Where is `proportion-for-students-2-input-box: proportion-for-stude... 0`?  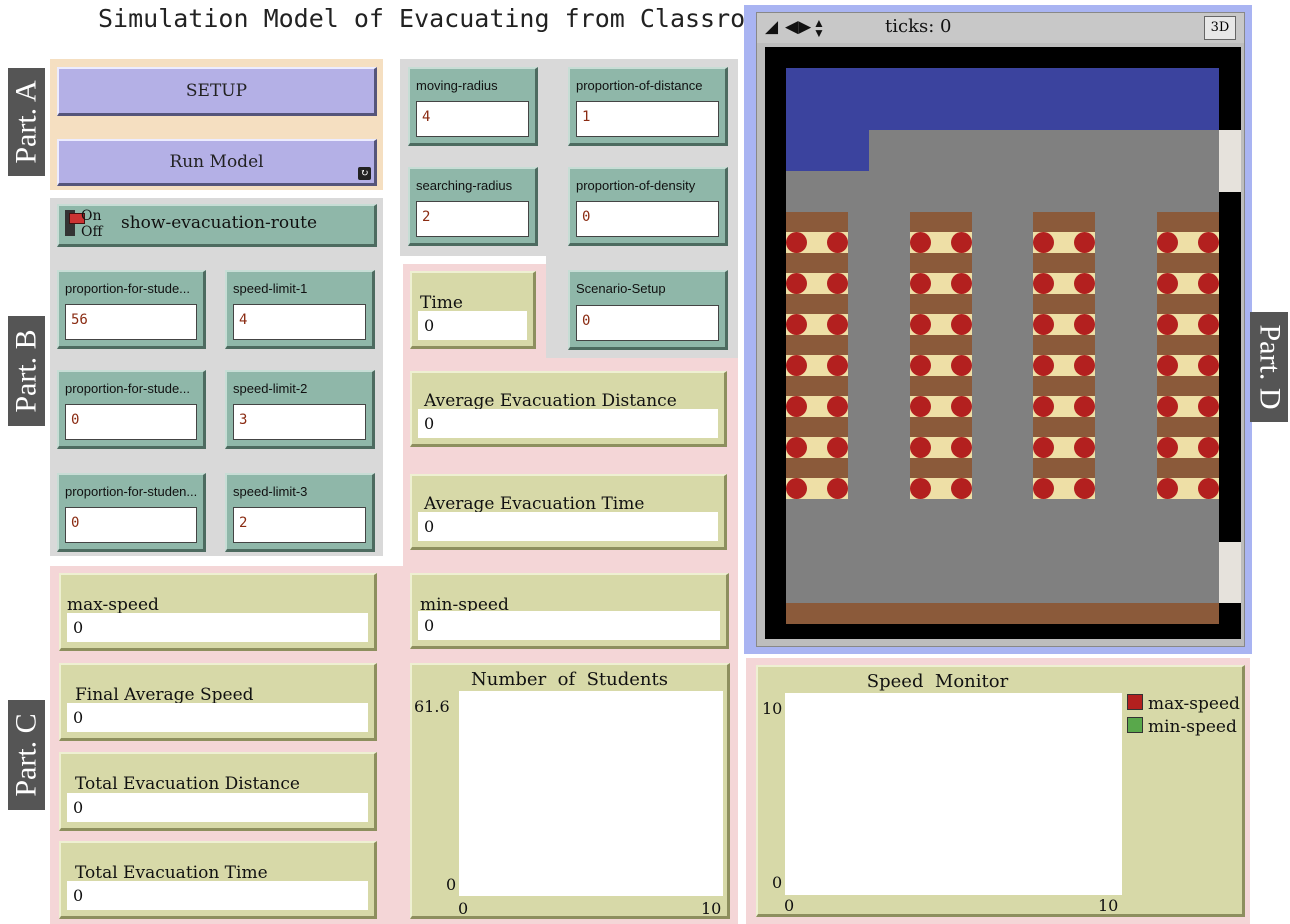 proportion-for-students-2-input-box: proportion-for-stude... 0 is located at coordinates (131, 409).